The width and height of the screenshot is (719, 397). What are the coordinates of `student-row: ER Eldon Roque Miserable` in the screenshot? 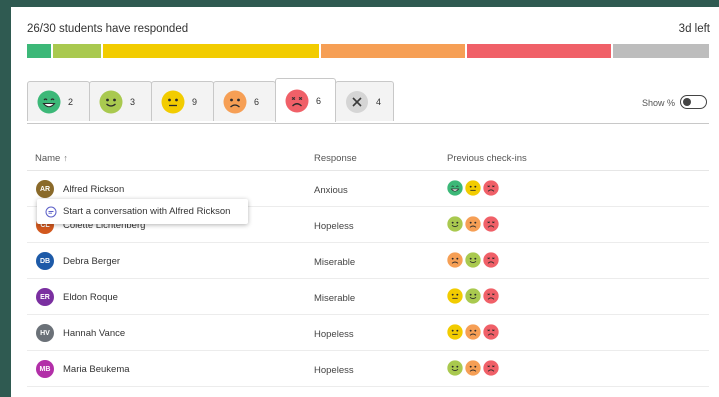 It's located at (368, 297).